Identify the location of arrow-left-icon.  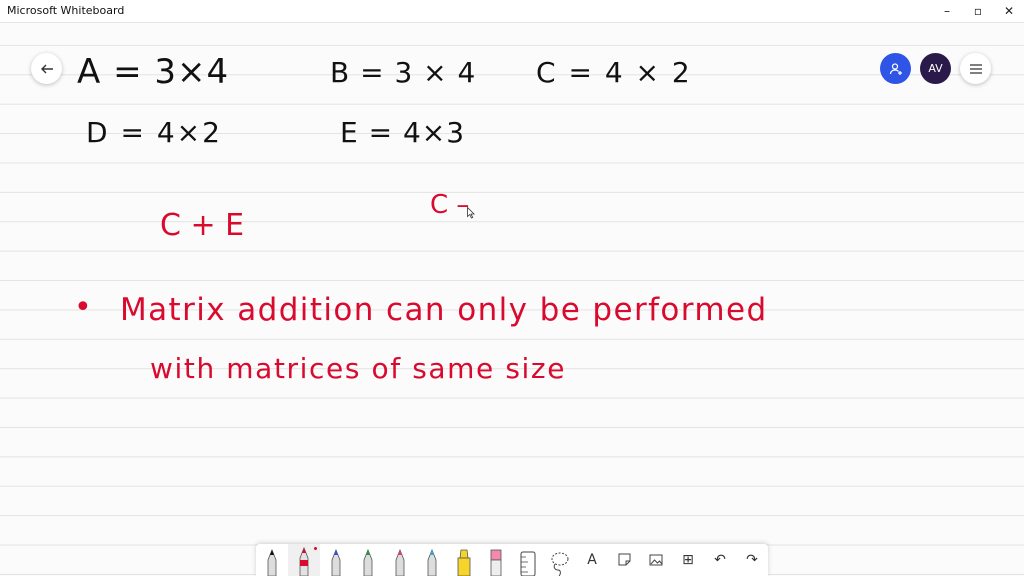
(46, 68).